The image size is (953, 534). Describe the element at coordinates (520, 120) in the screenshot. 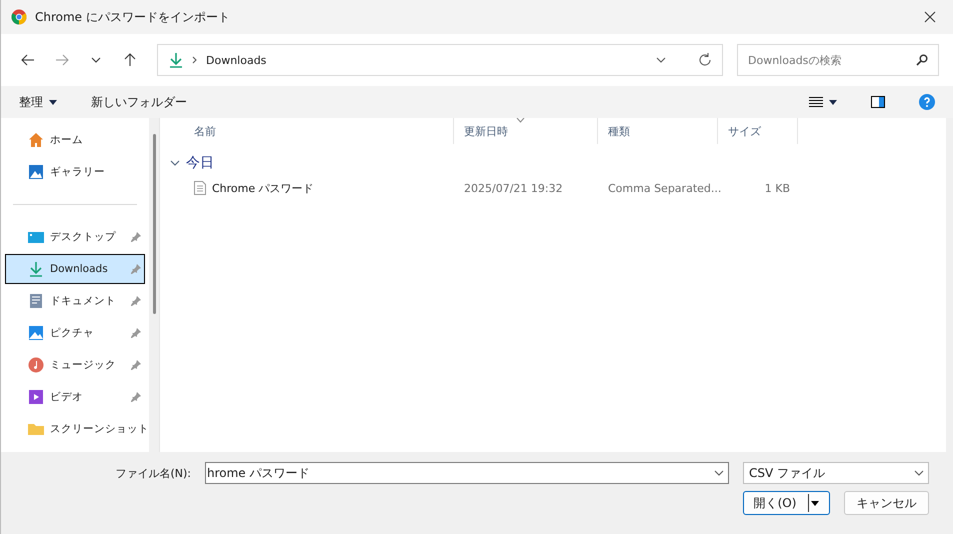

I see `sort-caret-icon` at that location.